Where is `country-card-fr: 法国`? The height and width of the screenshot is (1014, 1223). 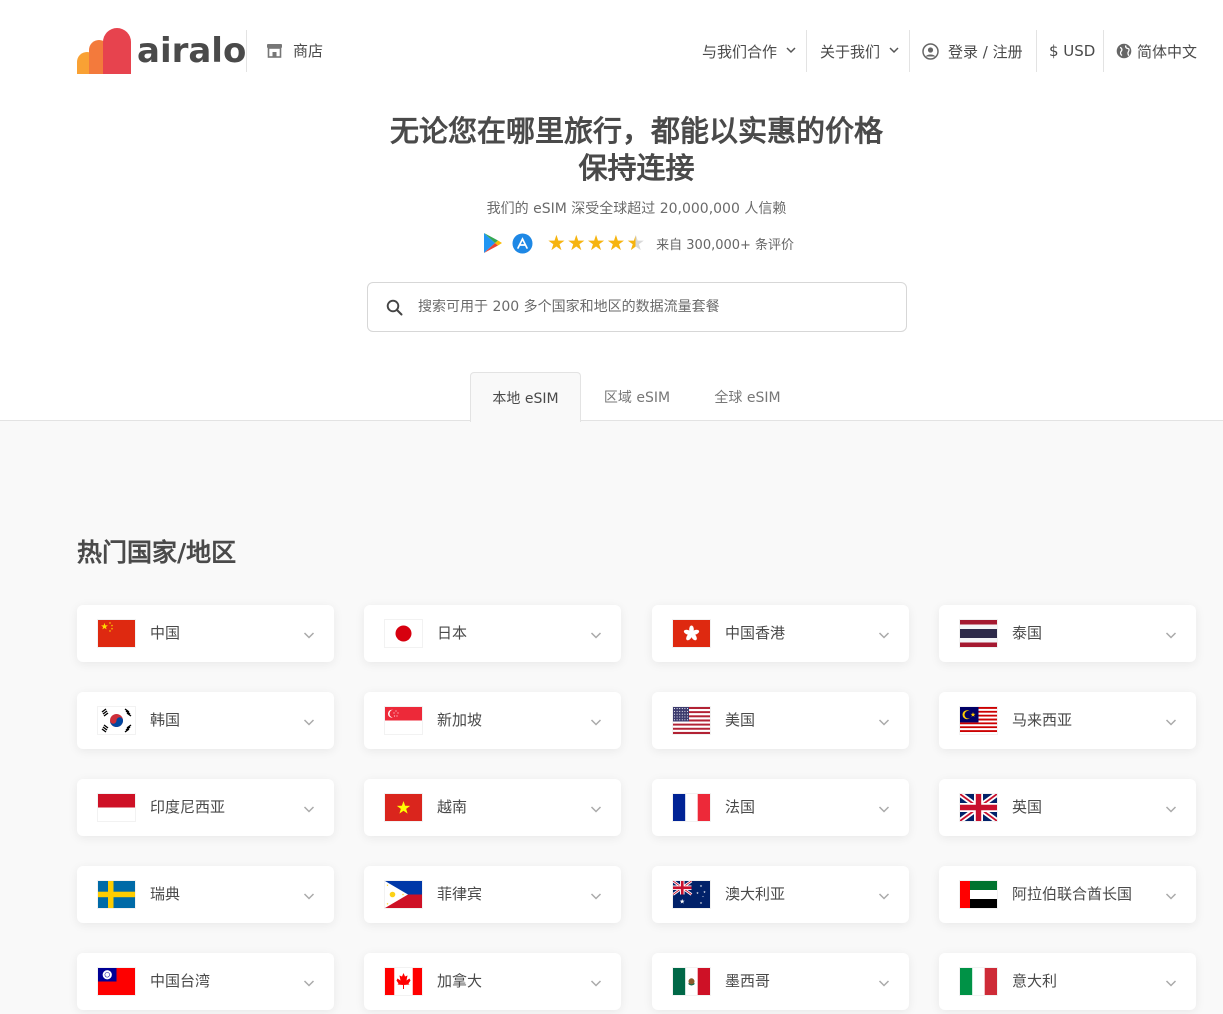 country-card-fr: 法国 is located at coordinates (780, 807).